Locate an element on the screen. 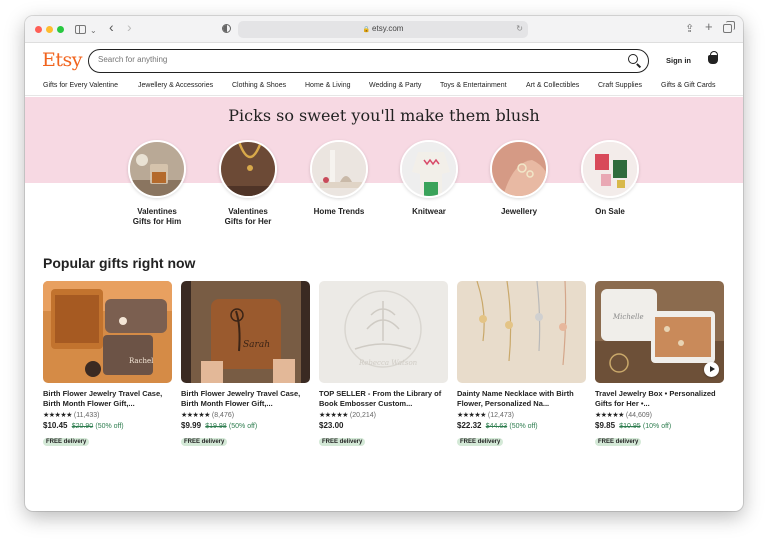 Image resolution: width=768 pixels, height=547 pixels. nav-item-home: Home & Living is located at coordinates (328, 85).